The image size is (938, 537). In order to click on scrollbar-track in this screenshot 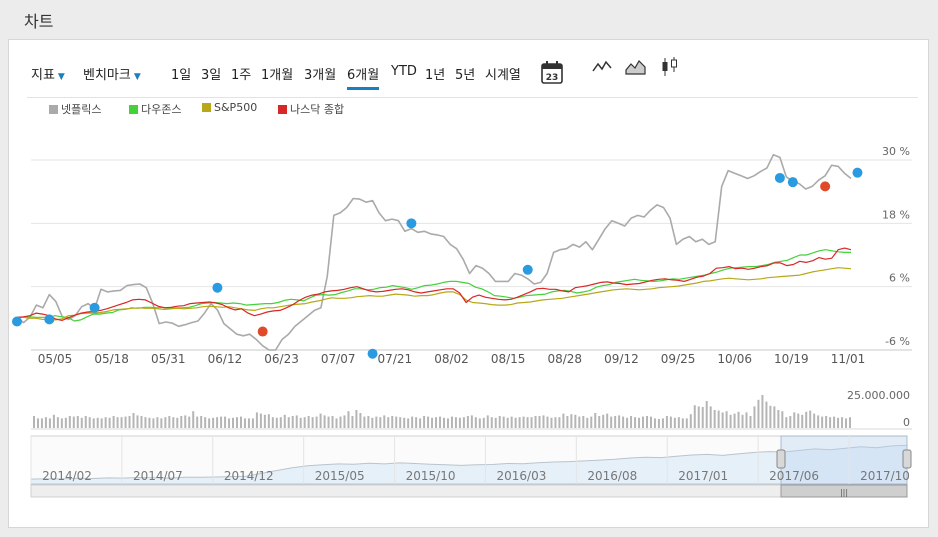, I will do `click(469, 491)`.